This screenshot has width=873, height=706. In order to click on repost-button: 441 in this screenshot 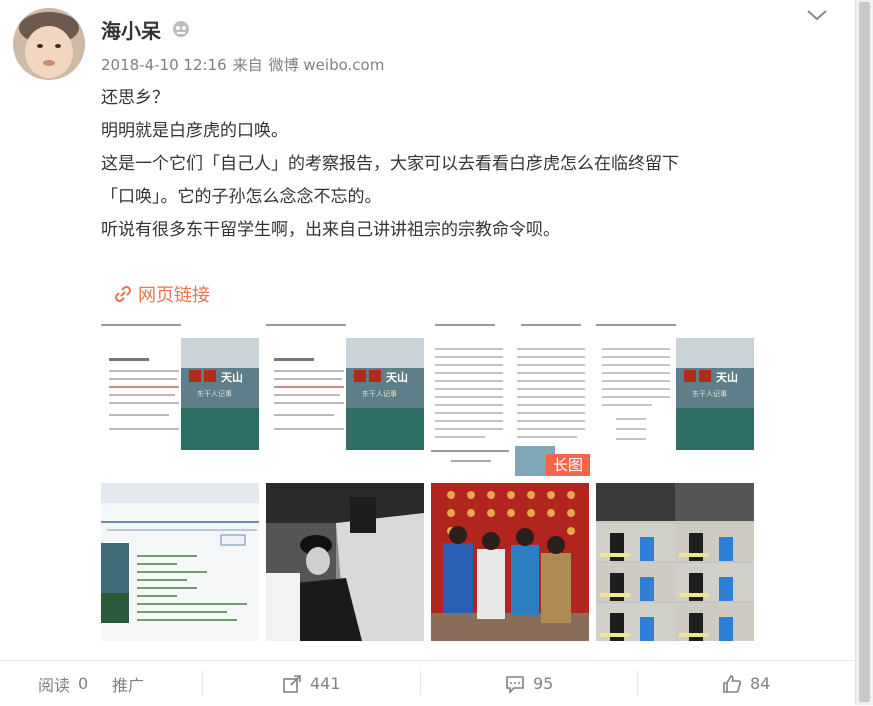, I will do `click(311, 683)`.